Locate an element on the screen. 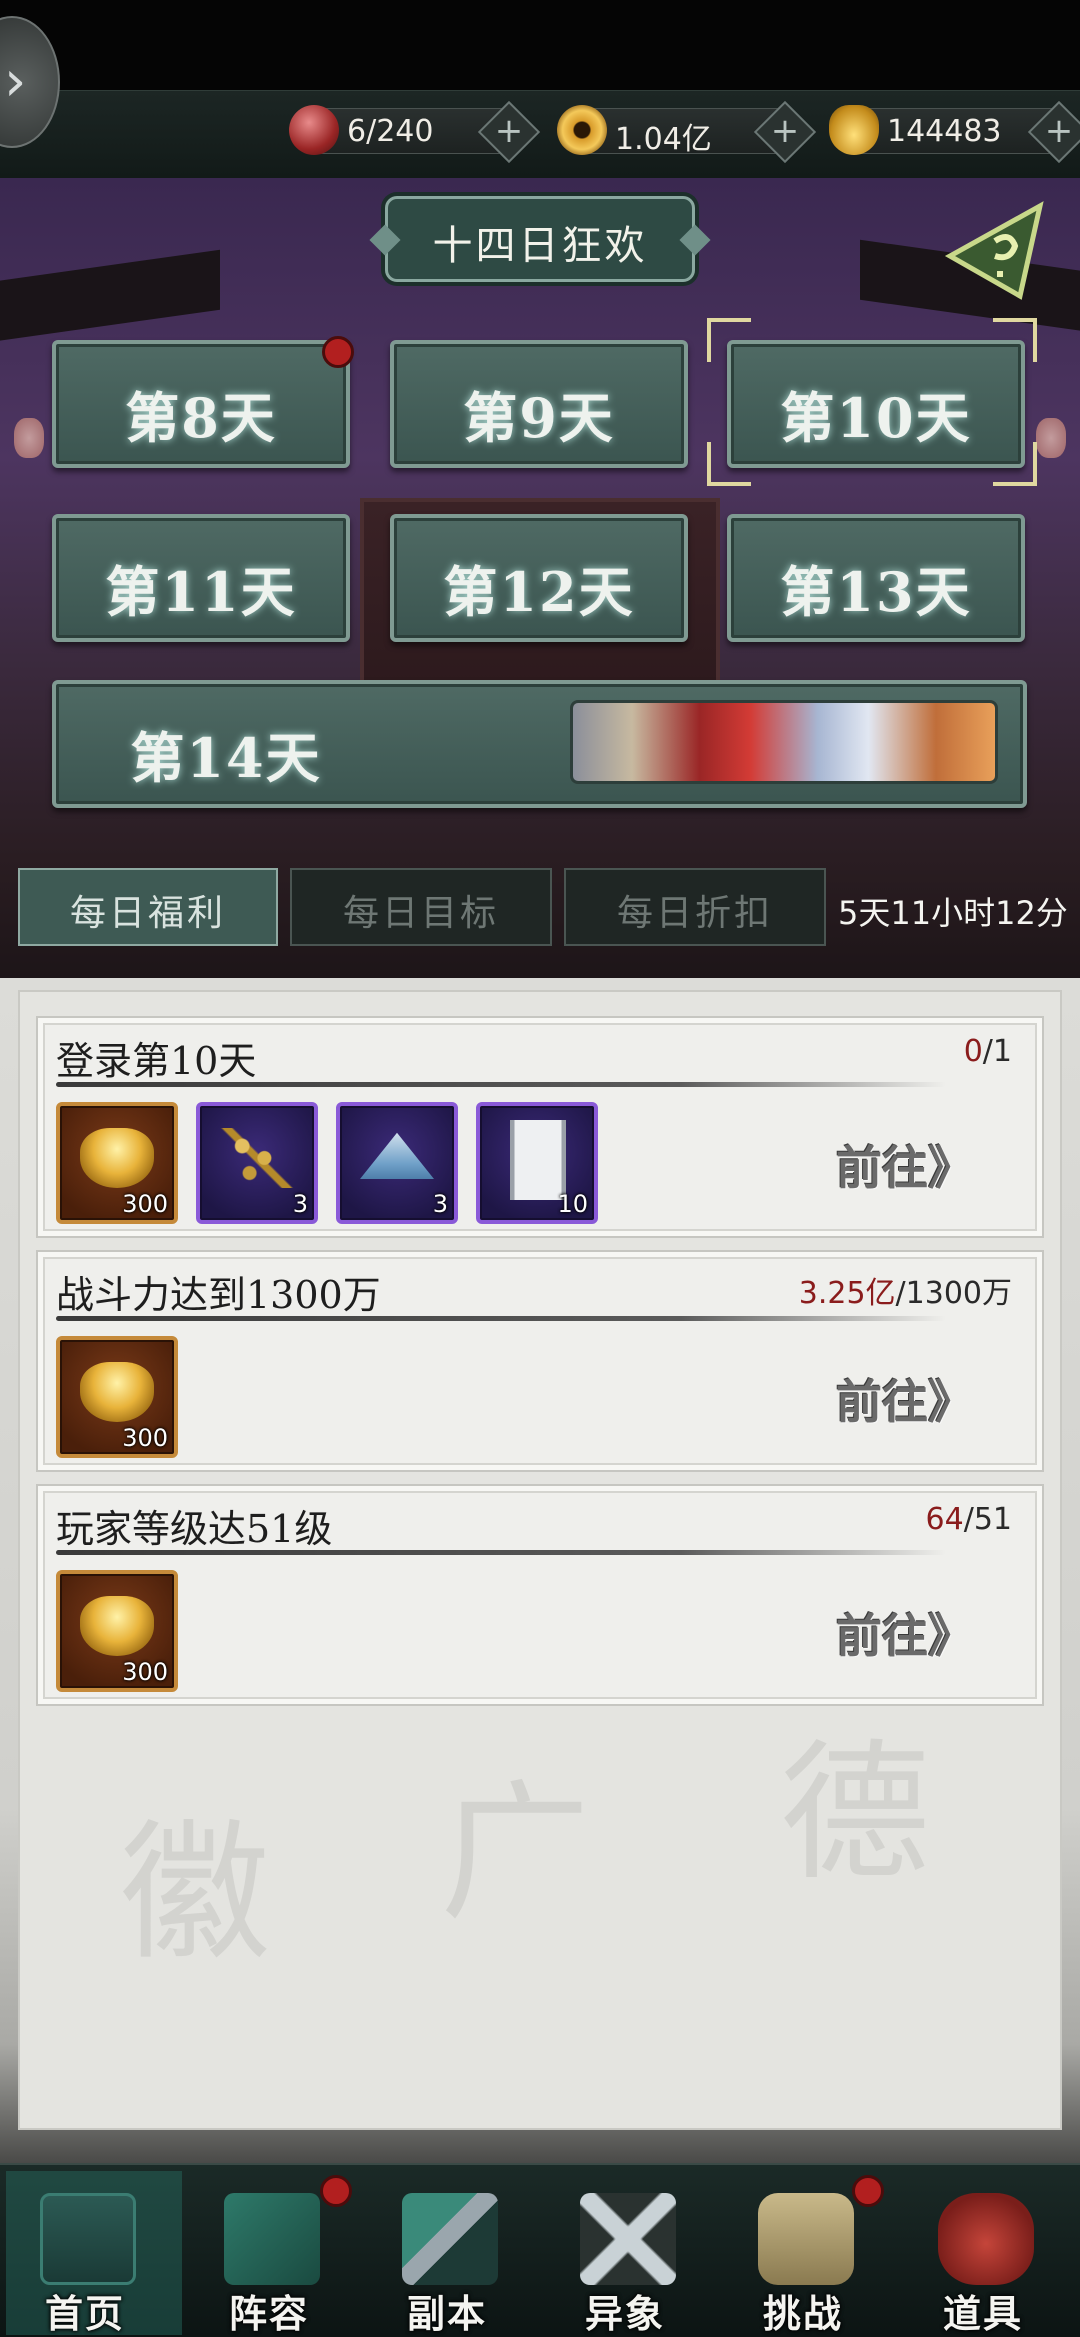  background-calligraphy: 广 is located at coordinates (515, 1854).